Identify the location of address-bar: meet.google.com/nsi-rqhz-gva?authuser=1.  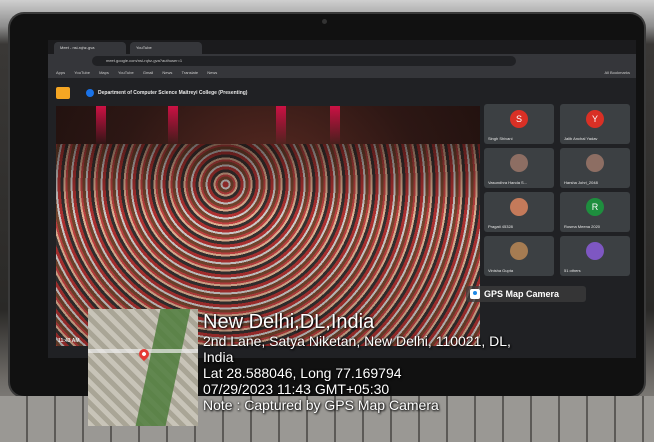
(342, 61).